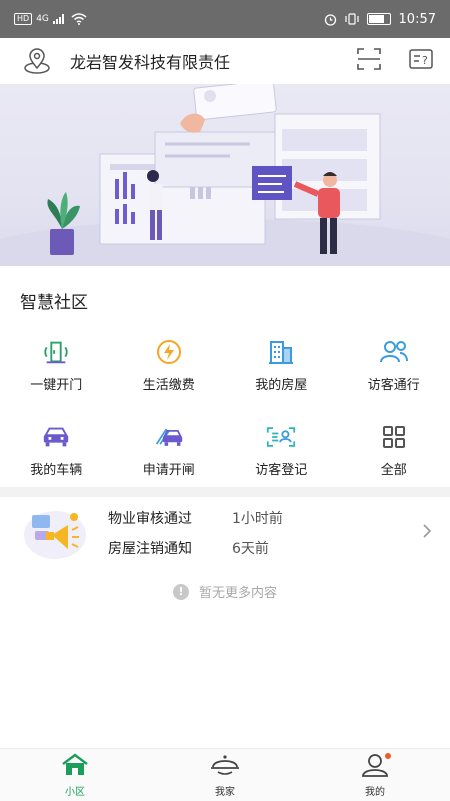  Describe the element at coordinates (56, 372) in the screenshot. I see `grid-item-one-key-open: 一键开门` at that location.